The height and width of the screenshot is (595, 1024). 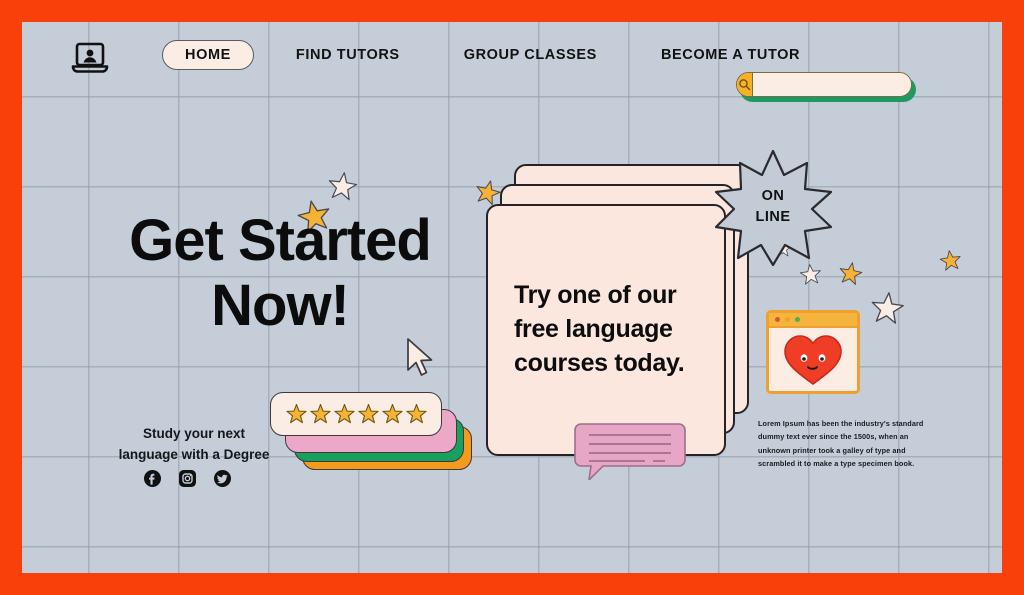 I want to click on rating-stars-card, so click(x=356, y=414).